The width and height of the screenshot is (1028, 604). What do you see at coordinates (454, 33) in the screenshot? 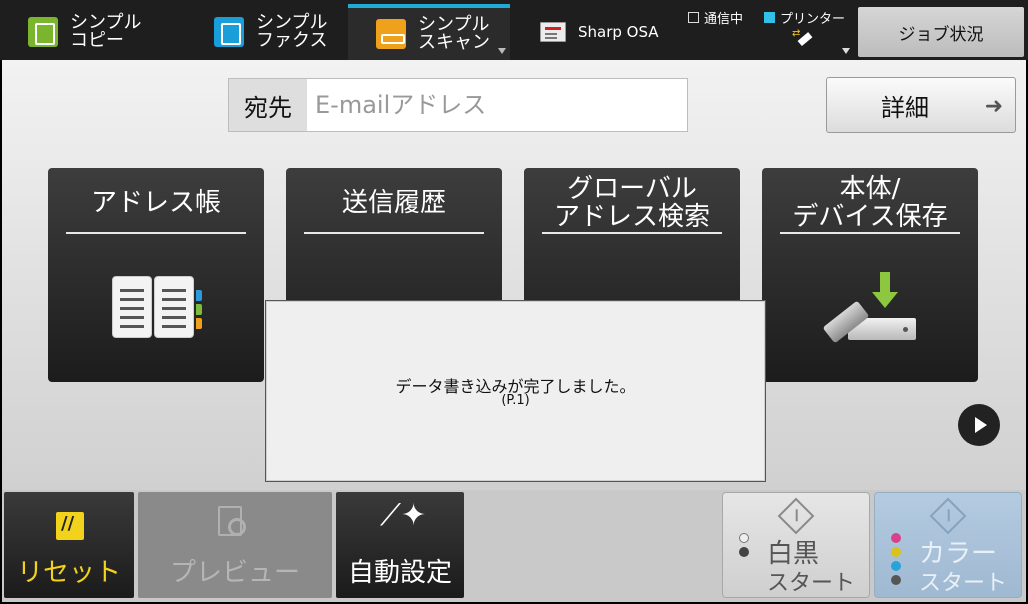
I see `tab-label: シンプル スキャン` at bounding box center [454, 33].